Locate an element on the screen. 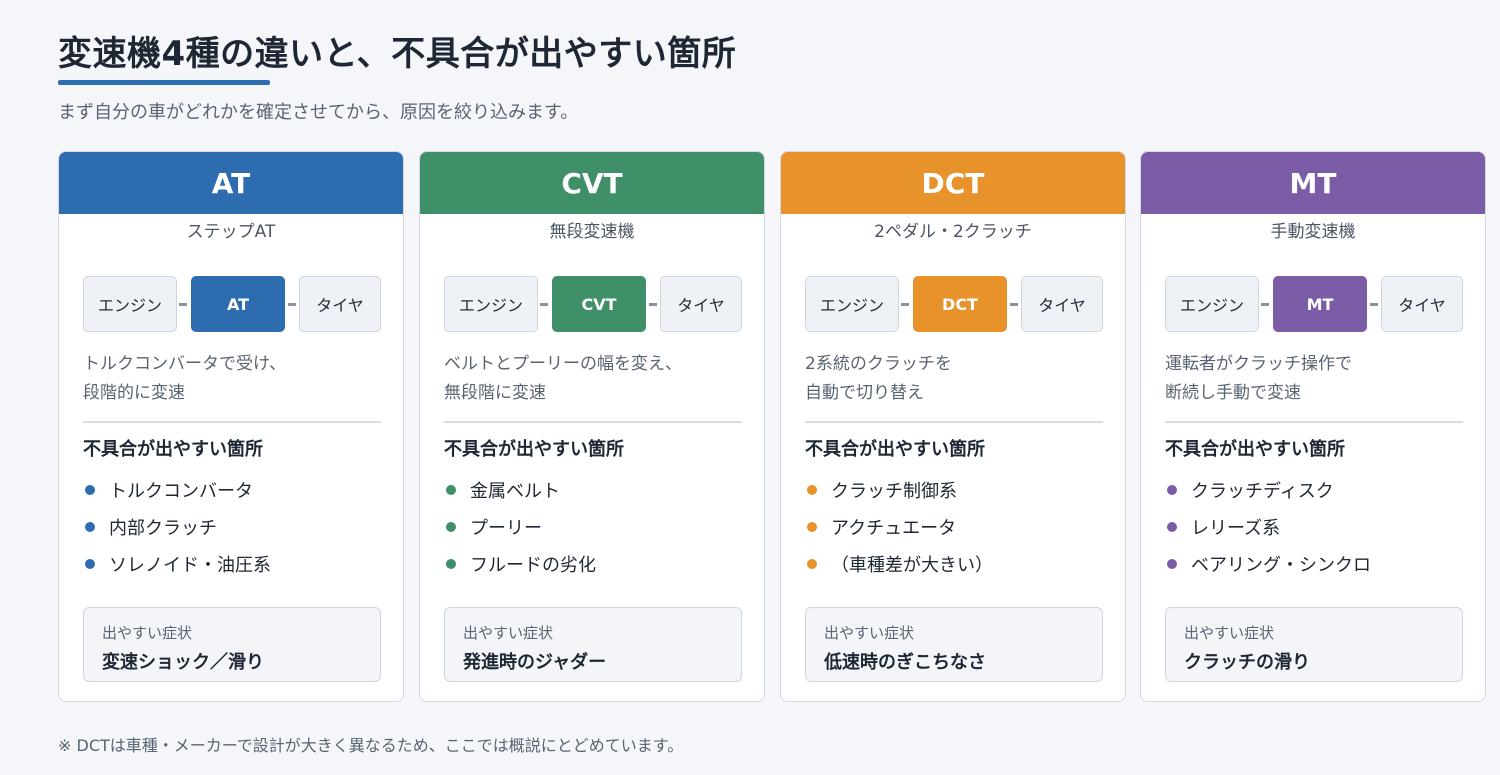 The width and height of the screenshot is (1500, 775). flow-transmission-box: DCT is located at coordinates (960, 304).